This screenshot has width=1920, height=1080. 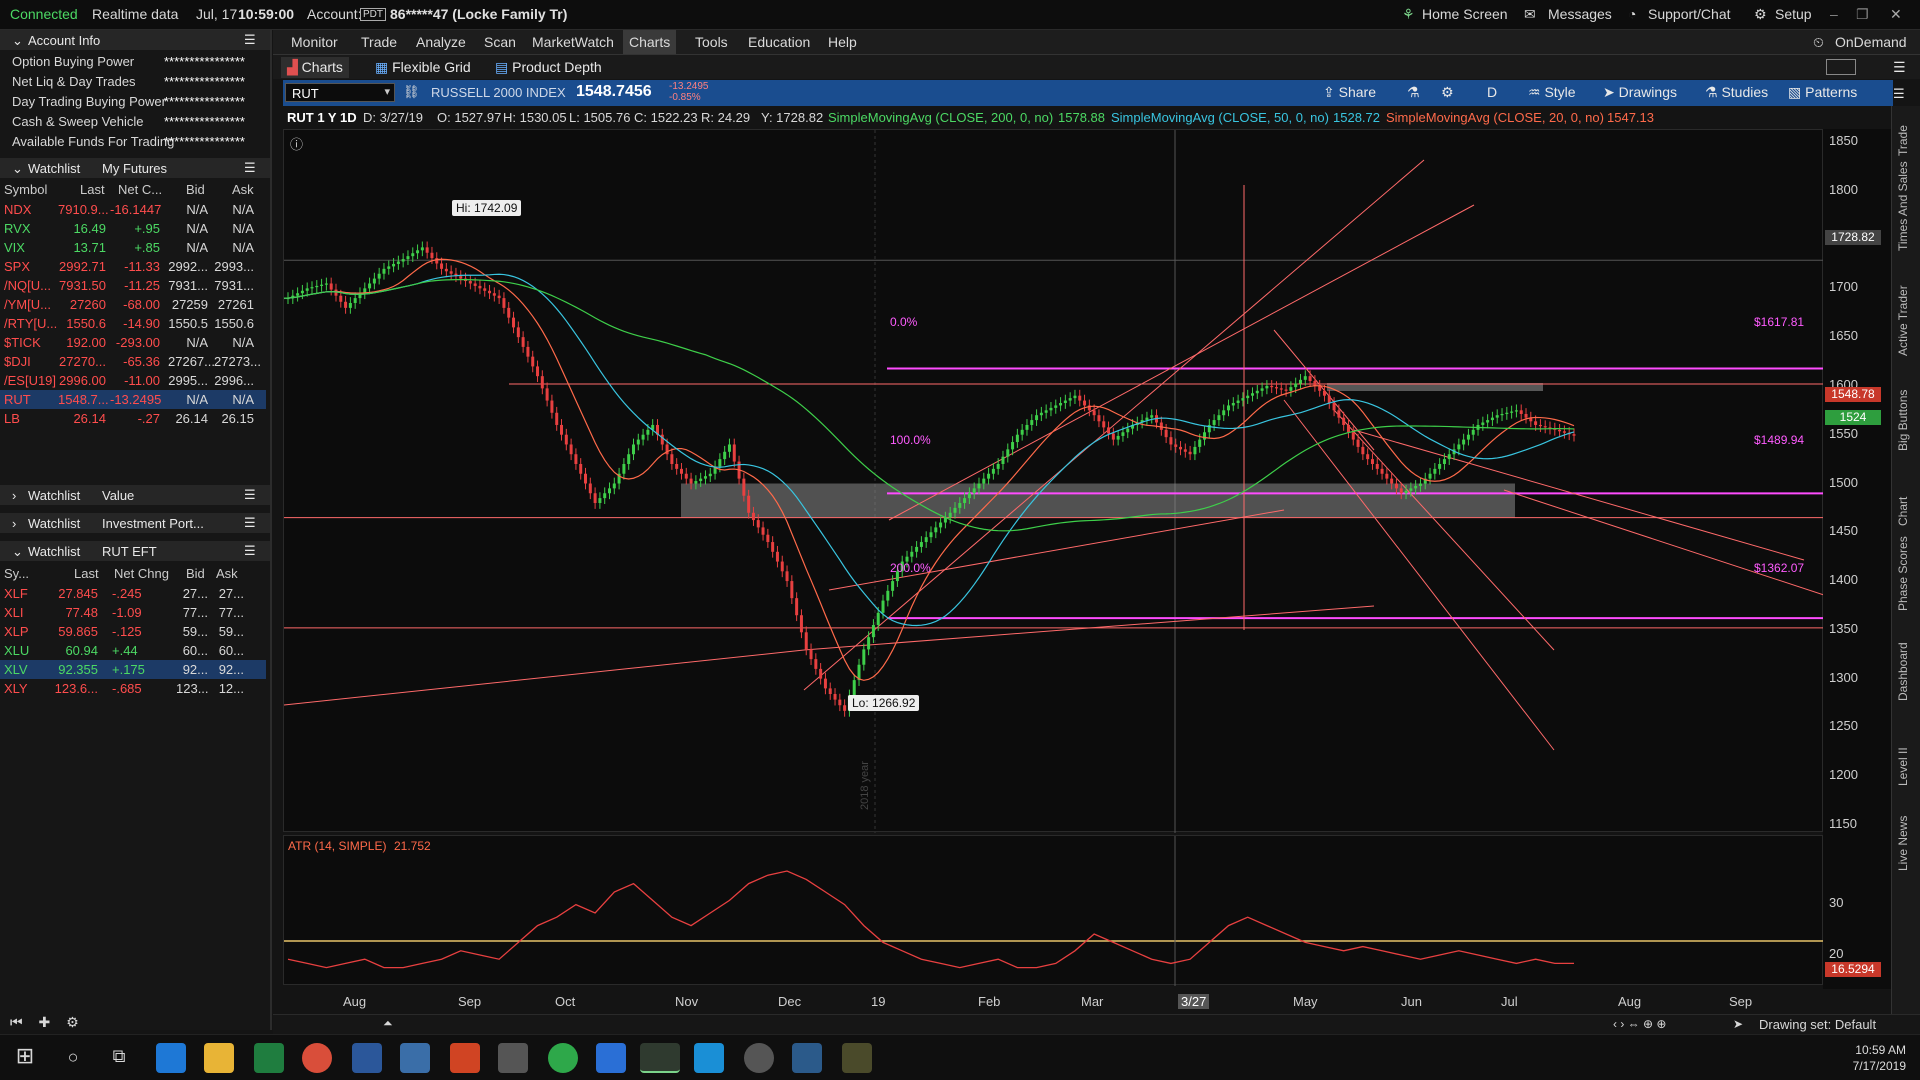 What do you see at coordinates (135, 551) in the screenshot?
I see `watchlist-header-rut-eft: ⌄ Watchlist RUT EFT ☰` at bounding box center [135, 551].